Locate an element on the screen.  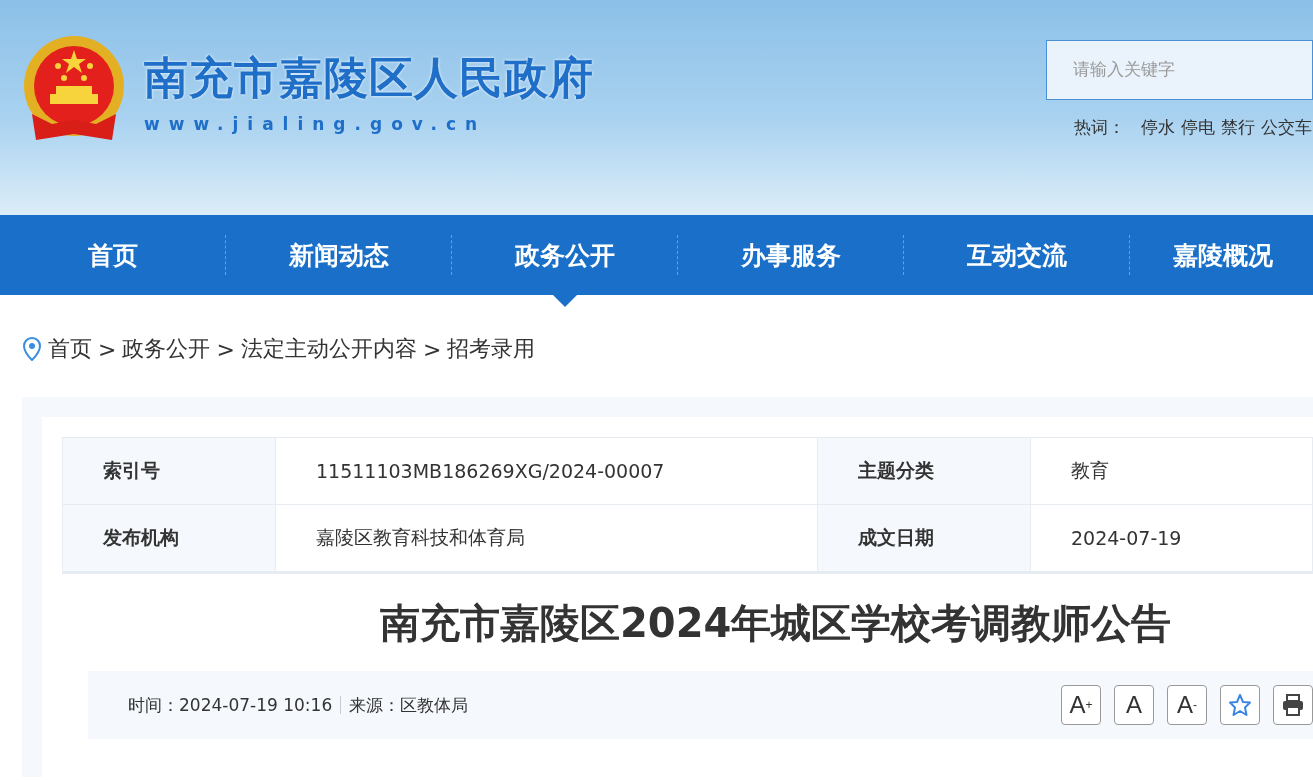
font-size-button: A$^{-}$ is located at coordinates (1187, 705).